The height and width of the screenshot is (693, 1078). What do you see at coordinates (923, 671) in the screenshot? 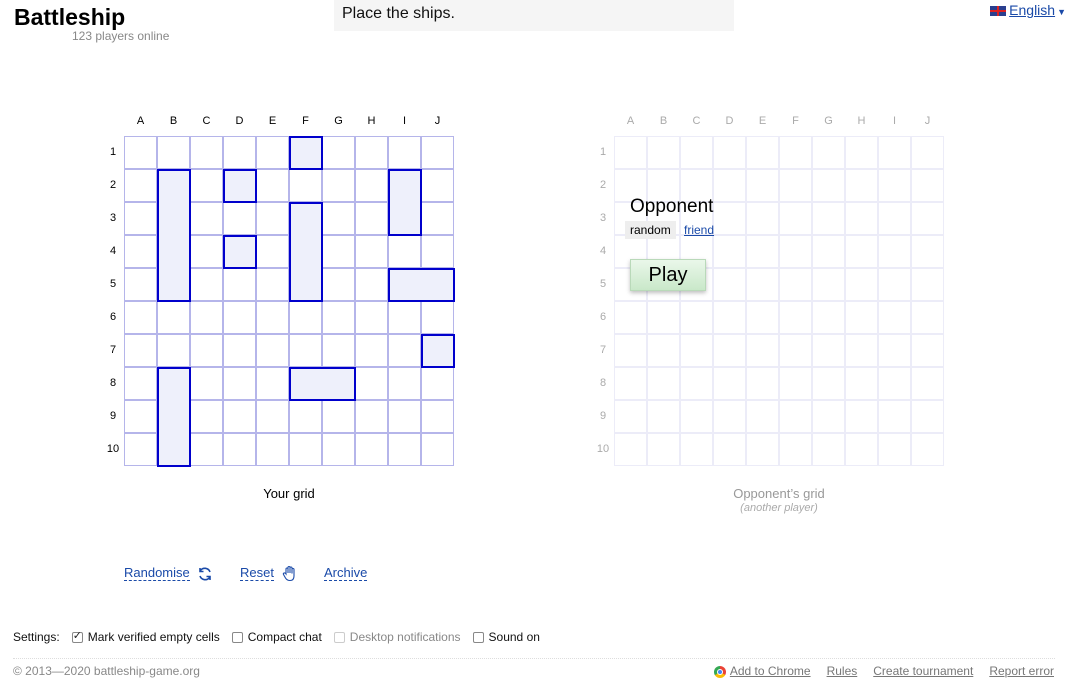
I see `create-tournament-link: Create tournament` at bounding box center [923, 671].